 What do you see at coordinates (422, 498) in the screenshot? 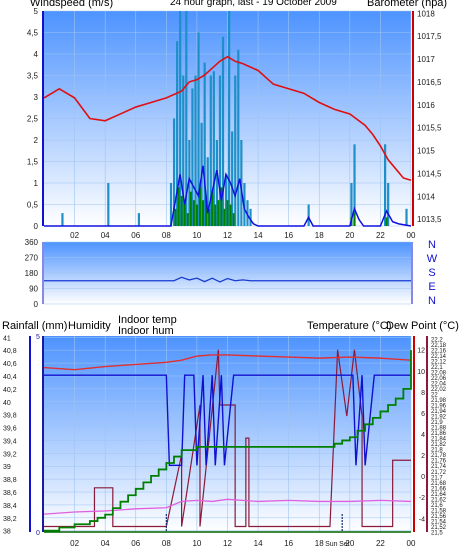
I see `temp-tick-label: -2` at bounding box center [422, 498].